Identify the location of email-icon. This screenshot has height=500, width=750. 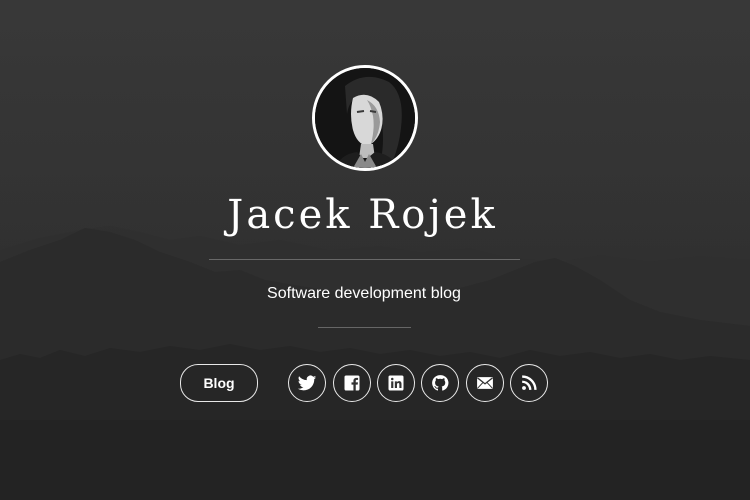
(485, 383).